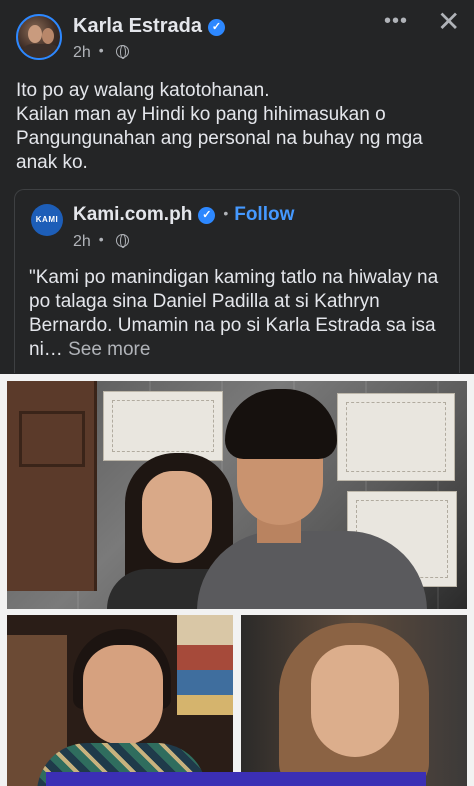 This screenshot has width=474, height=786. I want to click on wooden-cabinet, so click(52, 486).